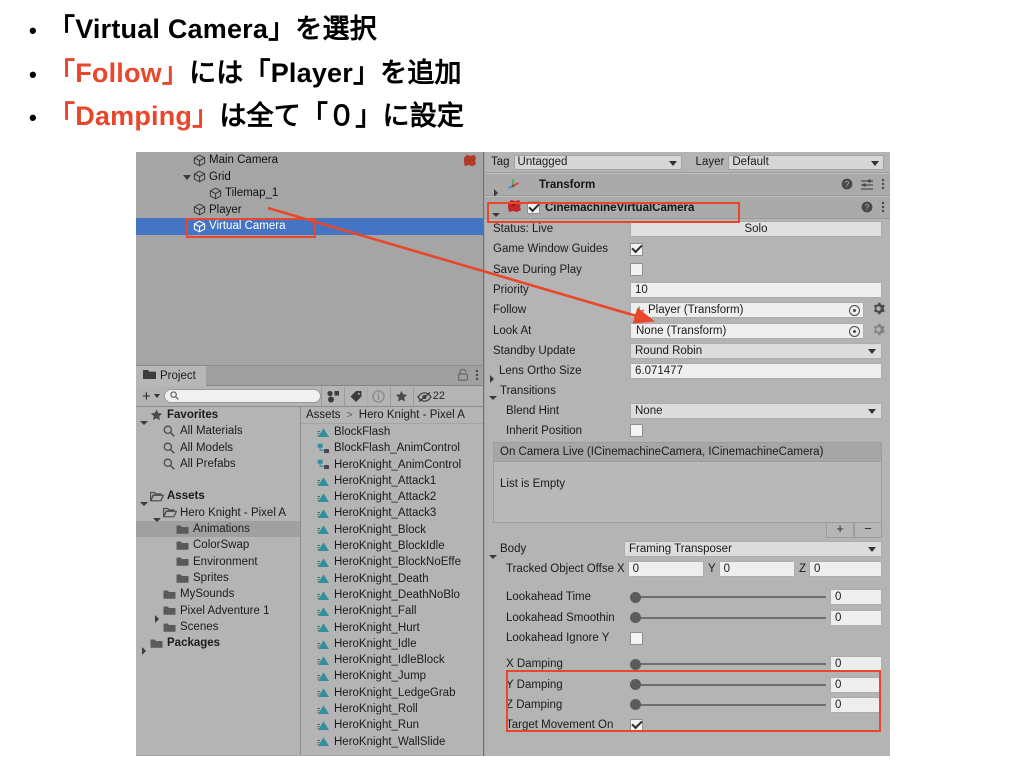 This screenshot has height=768, width=1024. Describe the element at coordinates (242, 396) in the screenshot. I see `project-search-input` at that location.